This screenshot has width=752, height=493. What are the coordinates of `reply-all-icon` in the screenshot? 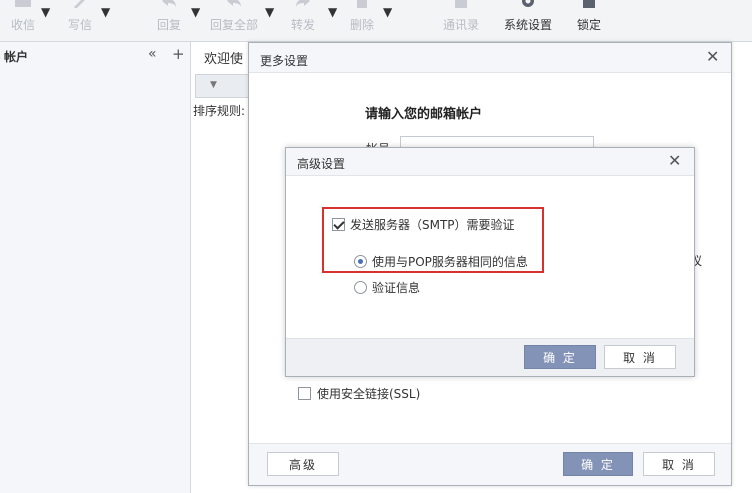 It's located at (234, 3).